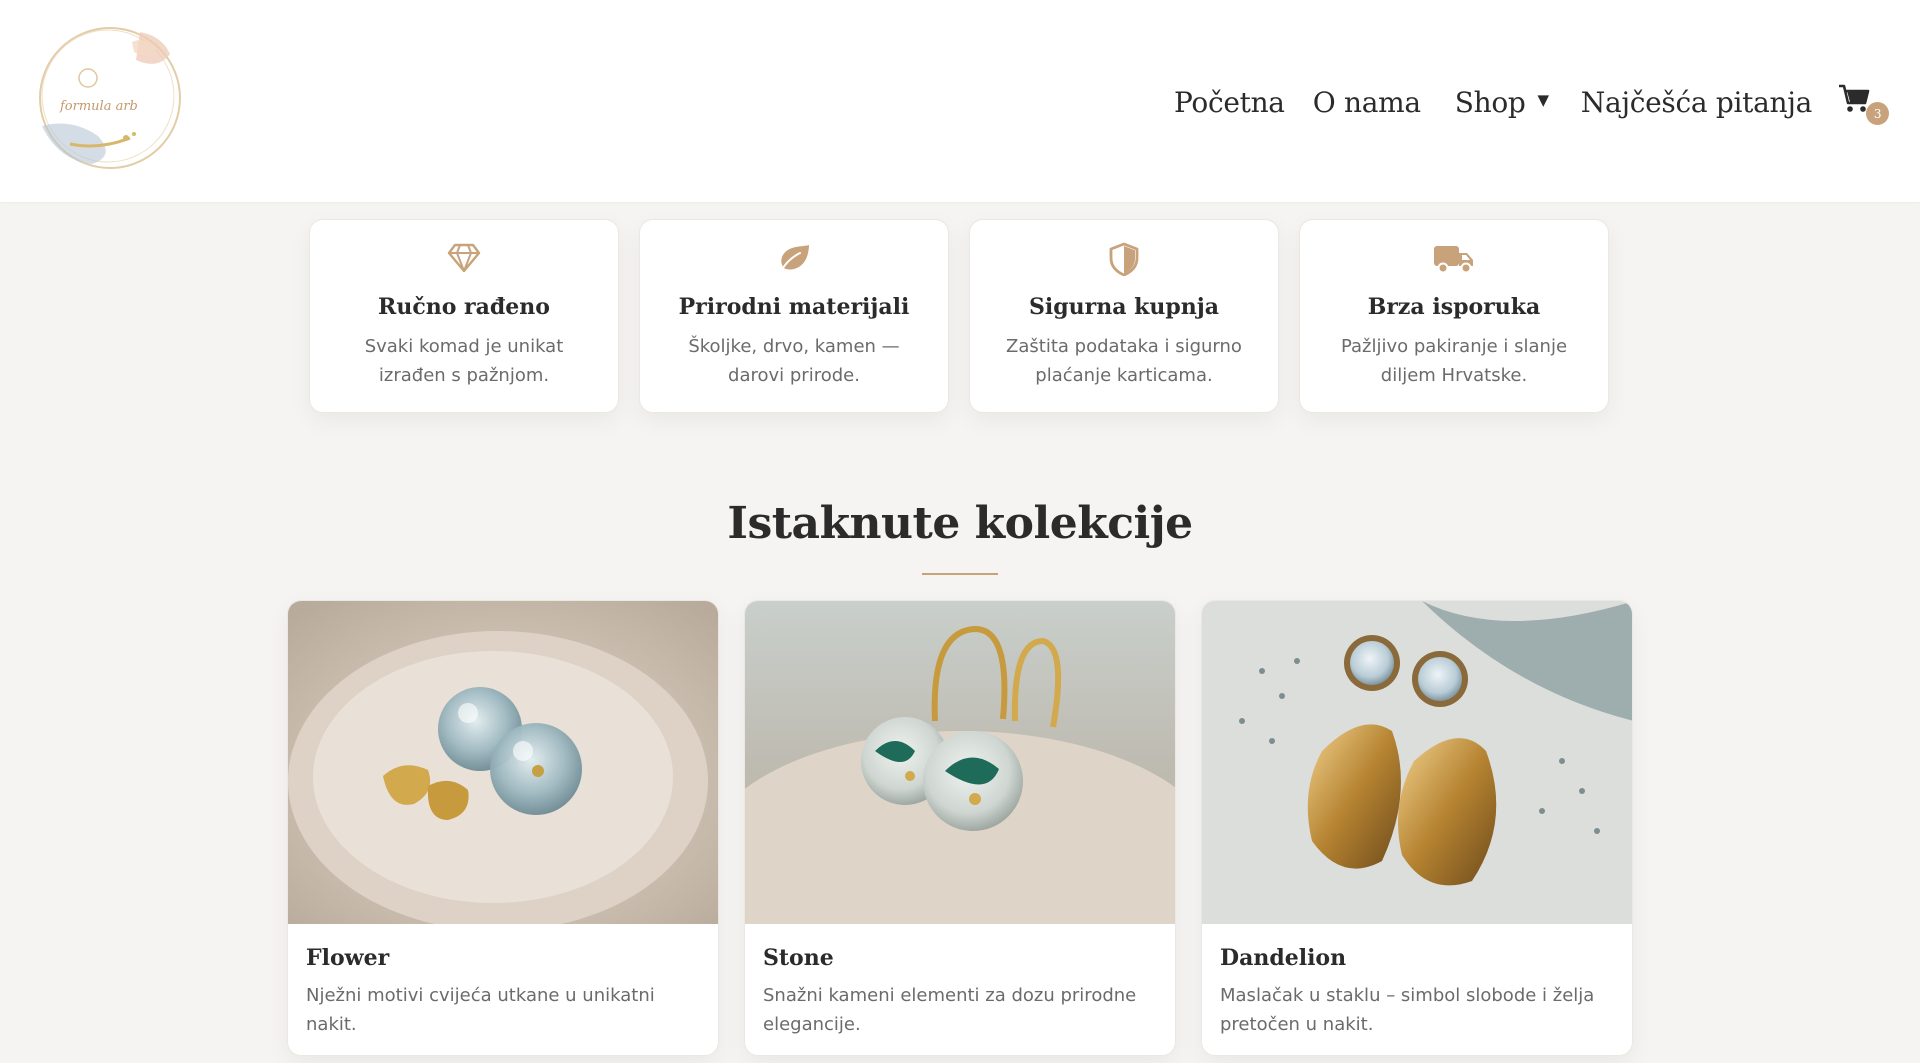 The image size is (1920, 1063). Describe the element at coordinates (1417, 762) in the screenshot. I see `collection-image-dandelion` at that location.